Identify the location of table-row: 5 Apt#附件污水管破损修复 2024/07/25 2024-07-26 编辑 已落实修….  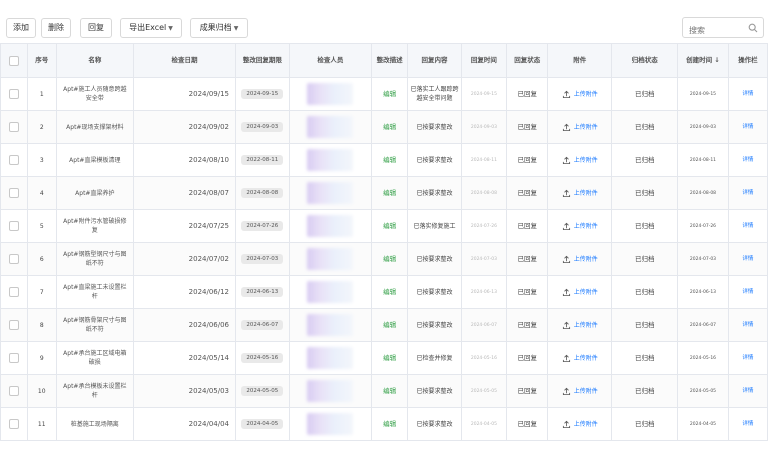
(384, 226).